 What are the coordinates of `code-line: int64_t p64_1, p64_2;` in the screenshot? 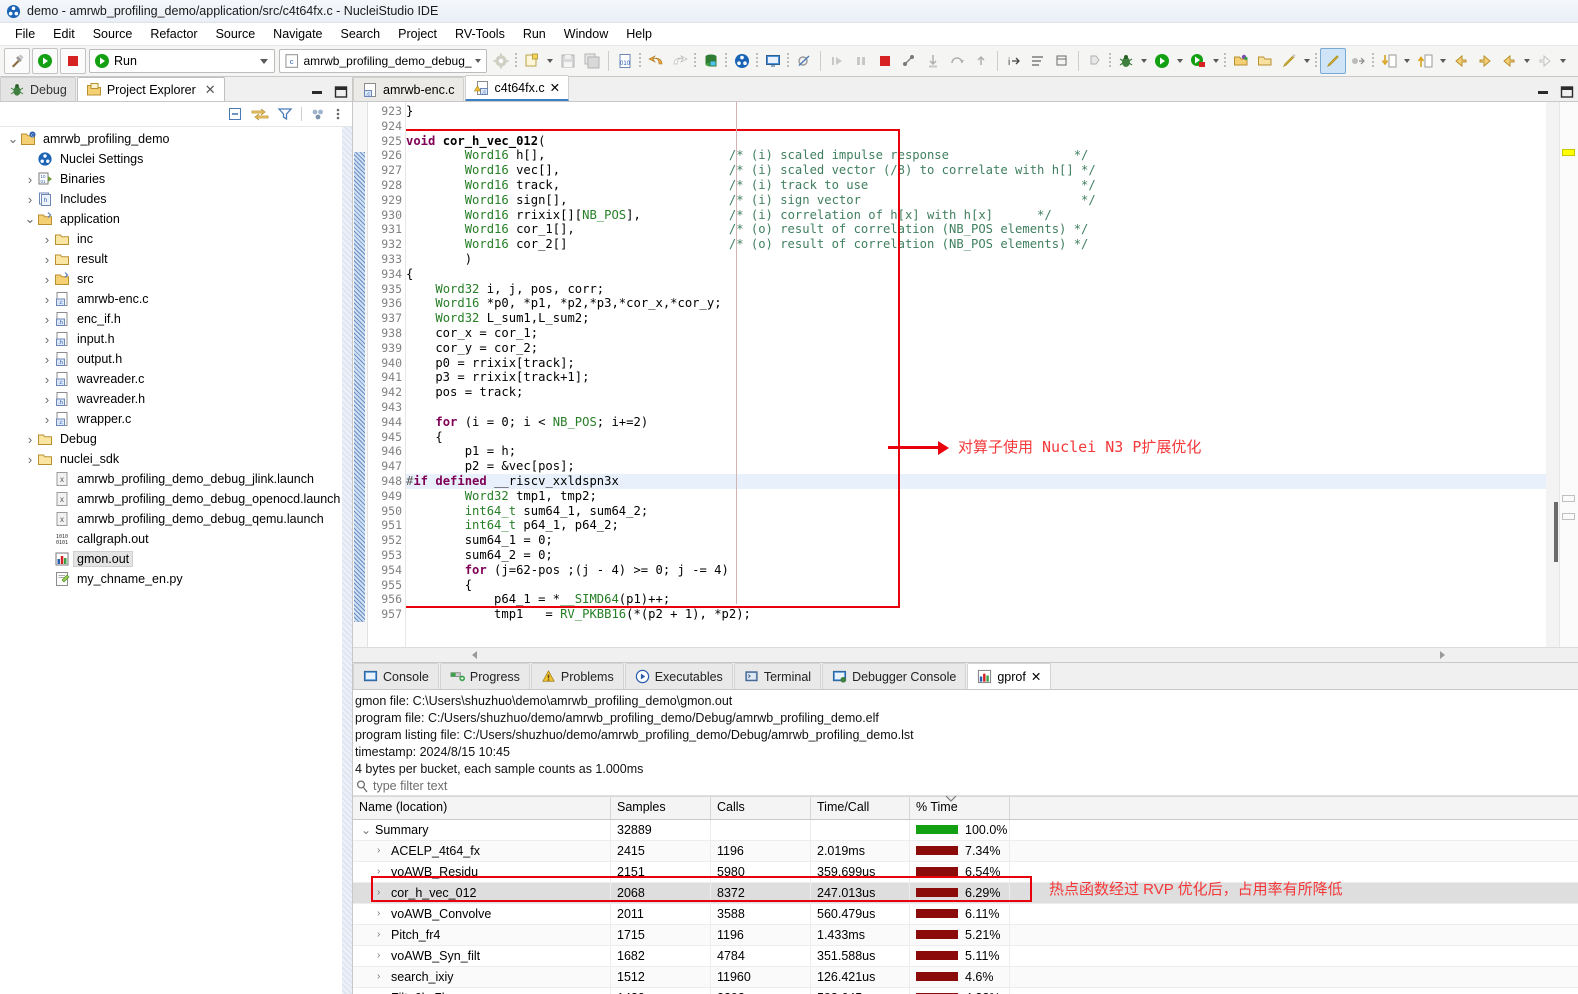 It's located at (982, 525).